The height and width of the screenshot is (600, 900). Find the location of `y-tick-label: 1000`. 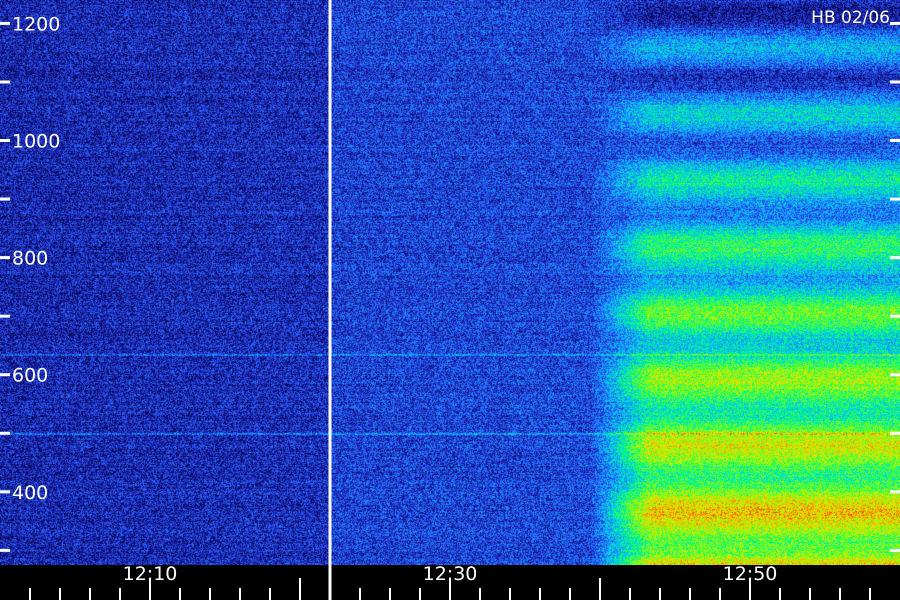

y-tick-label: 1000 is located at coordinates (36, 142).